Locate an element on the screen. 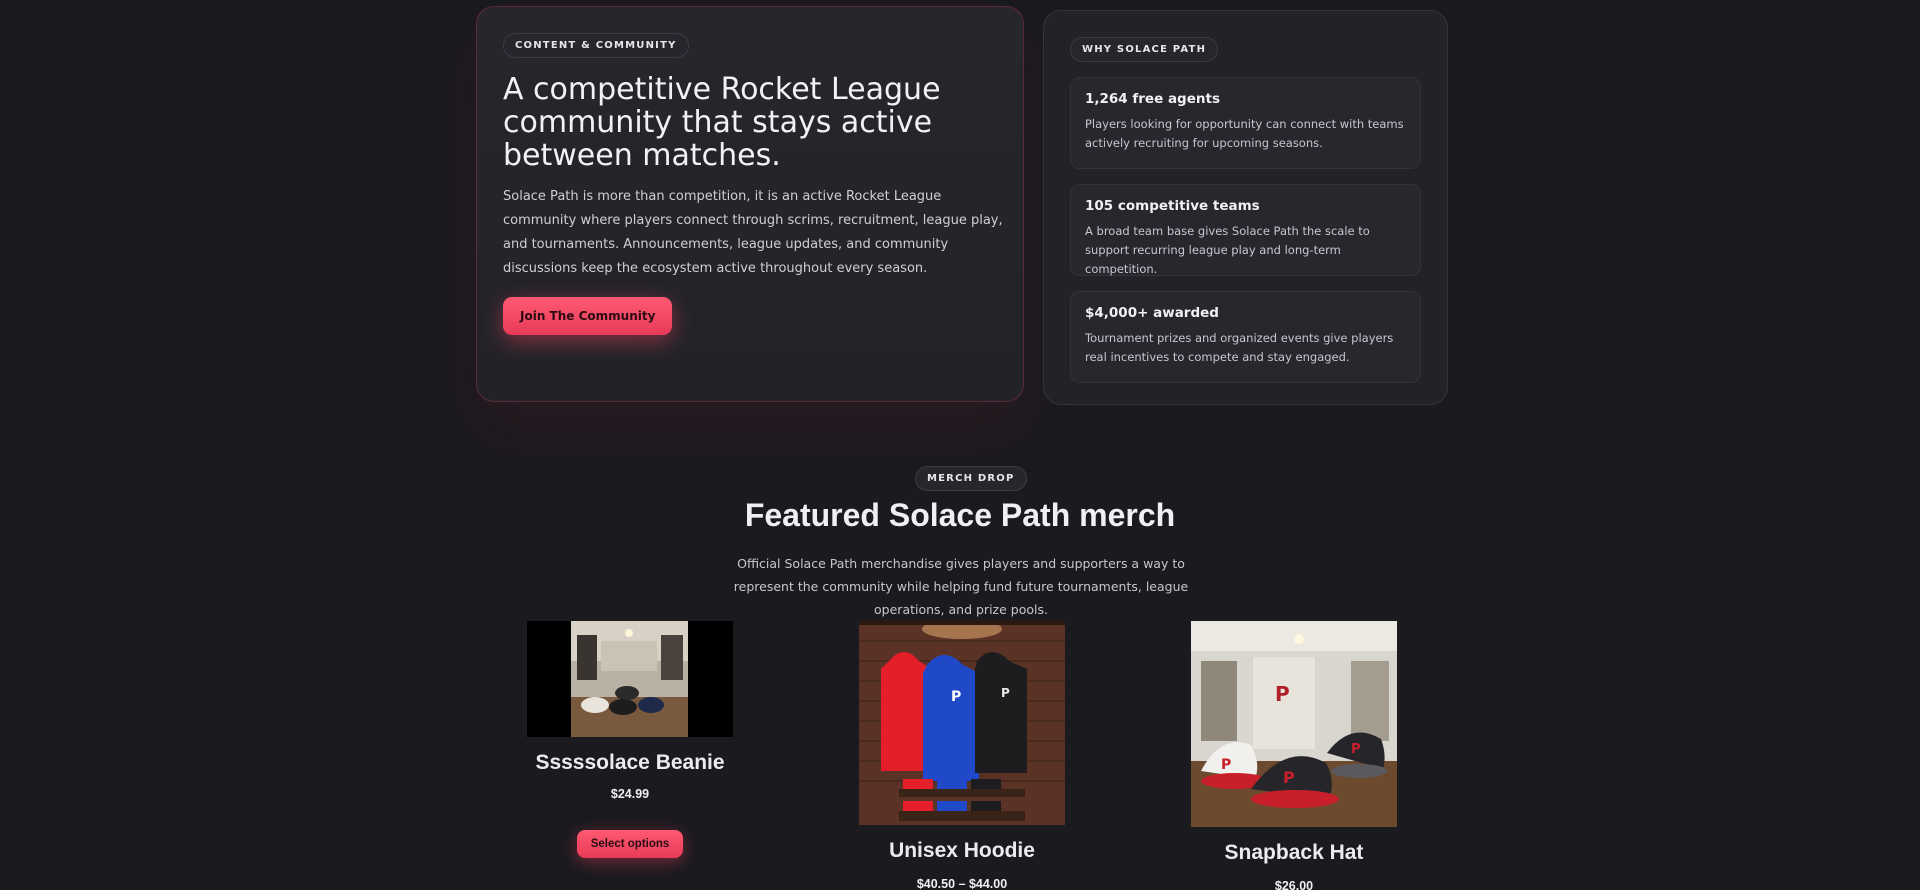  stat-title: 1,264 free agents is located at coordinates (1152, 99).